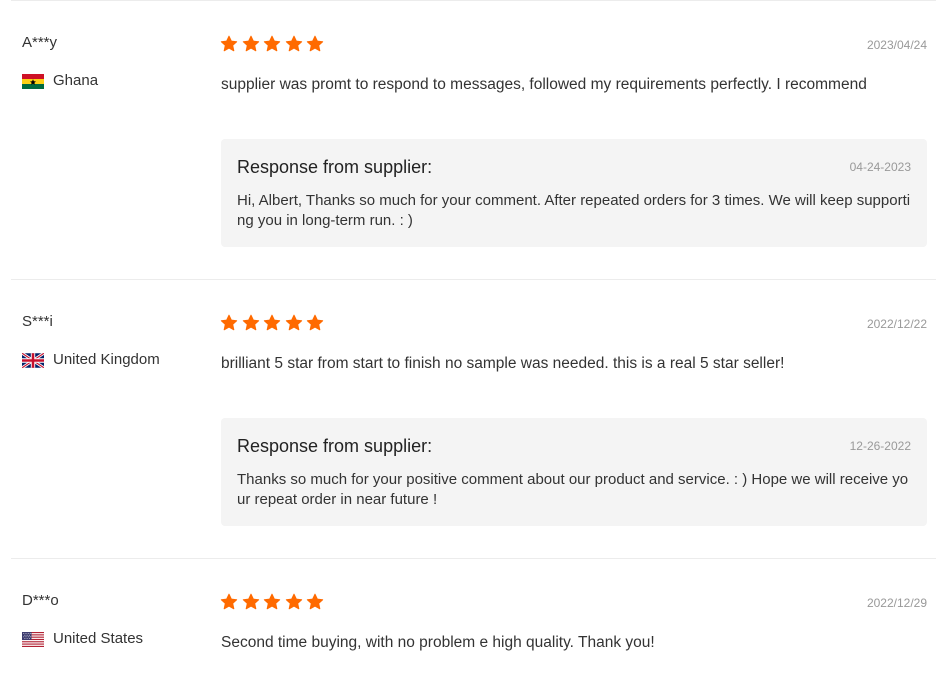 Image resolution: width=943 pixels, height=674 pixels. What do you see at coordinates (880, 446) in the screenshot?
I see `response-date: 12-26-2022` at bounding box center [880, 446].